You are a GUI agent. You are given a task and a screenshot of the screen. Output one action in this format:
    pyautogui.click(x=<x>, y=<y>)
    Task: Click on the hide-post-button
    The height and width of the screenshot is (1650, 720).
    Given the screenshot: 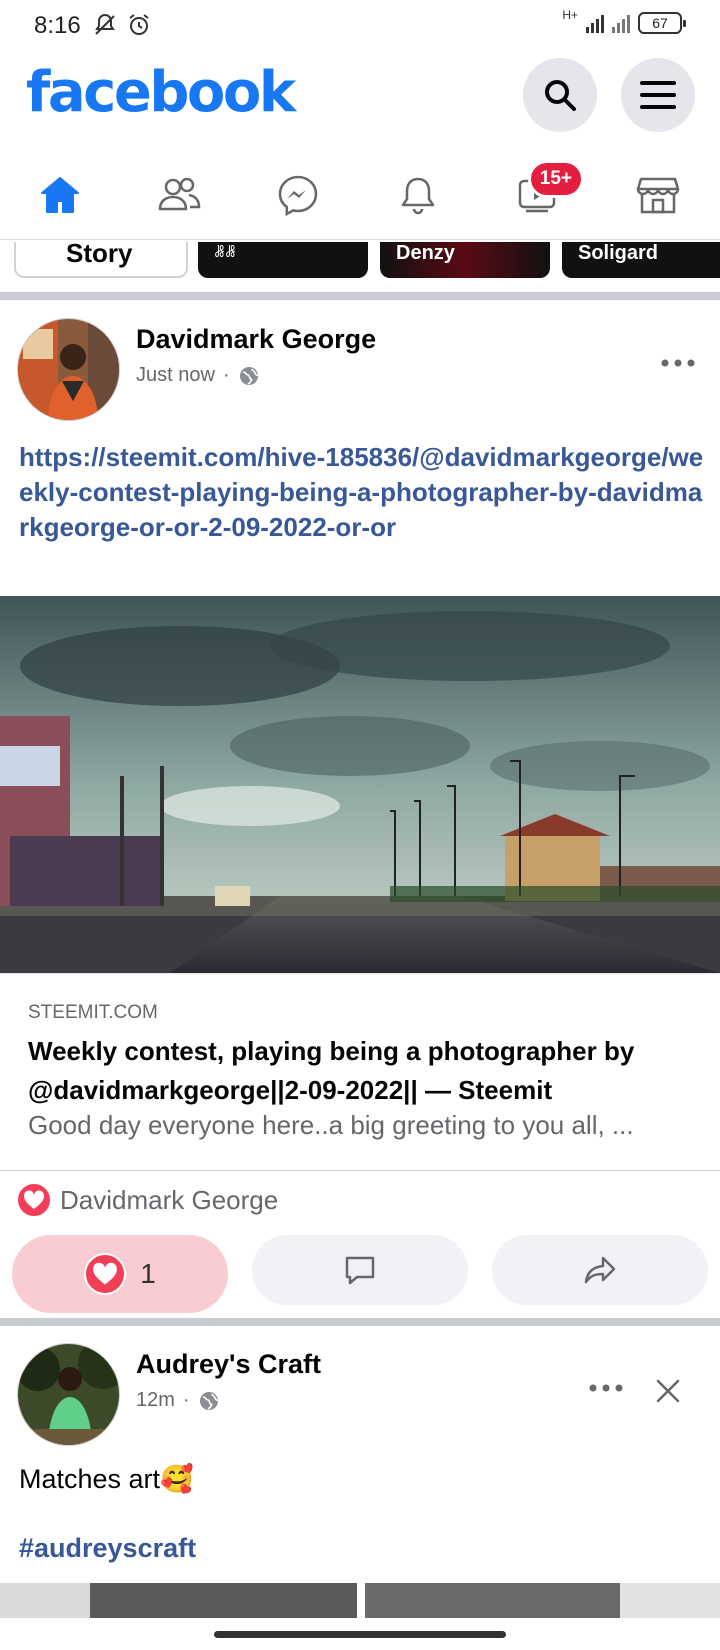 What is the action you would take?
    pyautogui.click(x=668, y=1391)
    